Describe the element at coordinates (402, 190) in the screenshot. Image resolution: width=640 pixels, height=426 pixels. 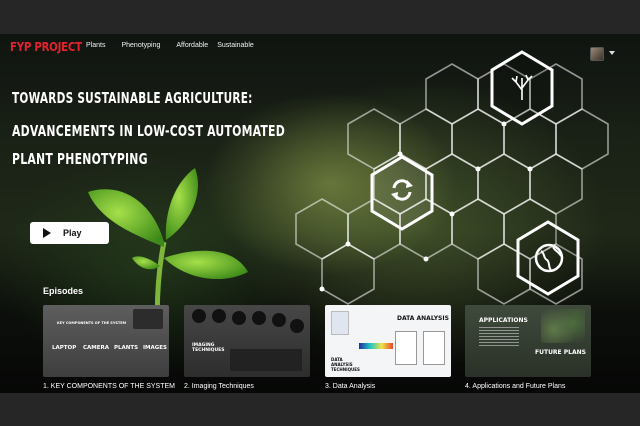
I see `refresh-icon` at that location.